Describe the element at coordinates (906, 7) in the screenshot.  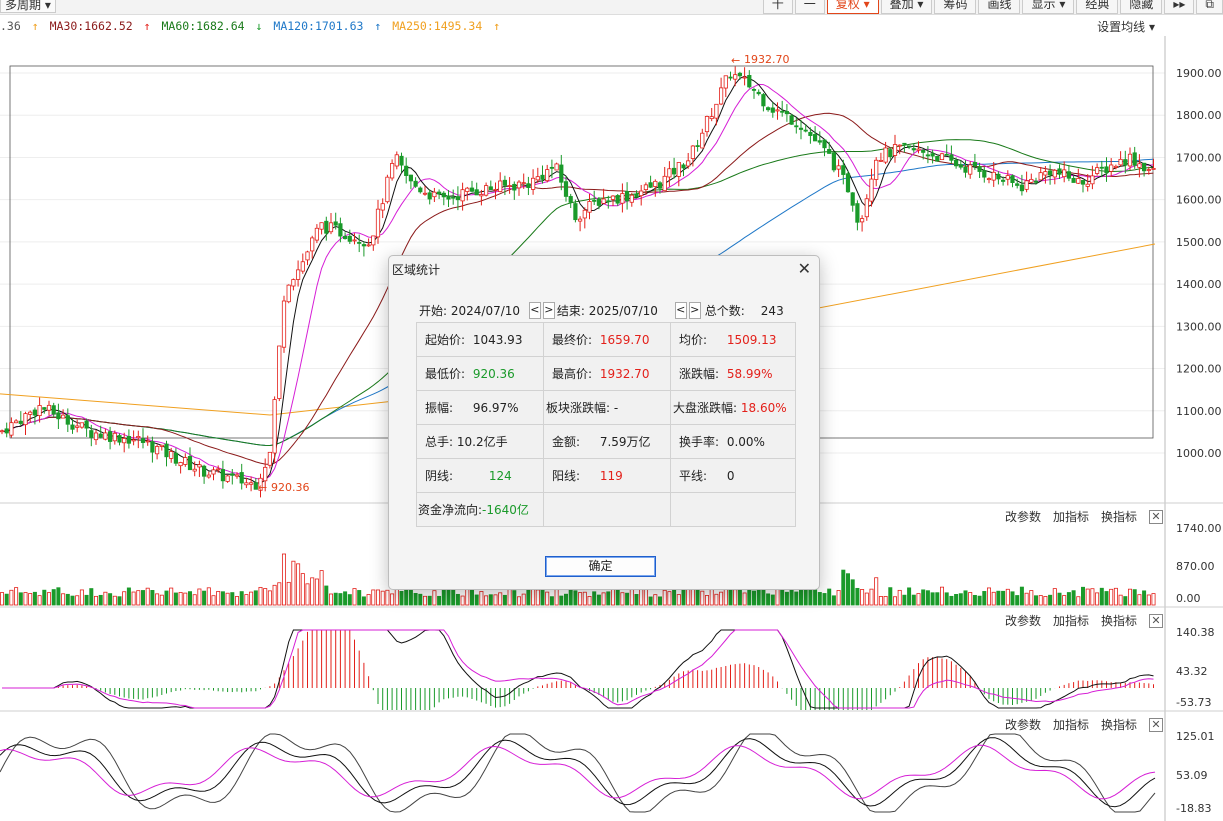
I see `overlay-button: 叠加 ▾` at that location.